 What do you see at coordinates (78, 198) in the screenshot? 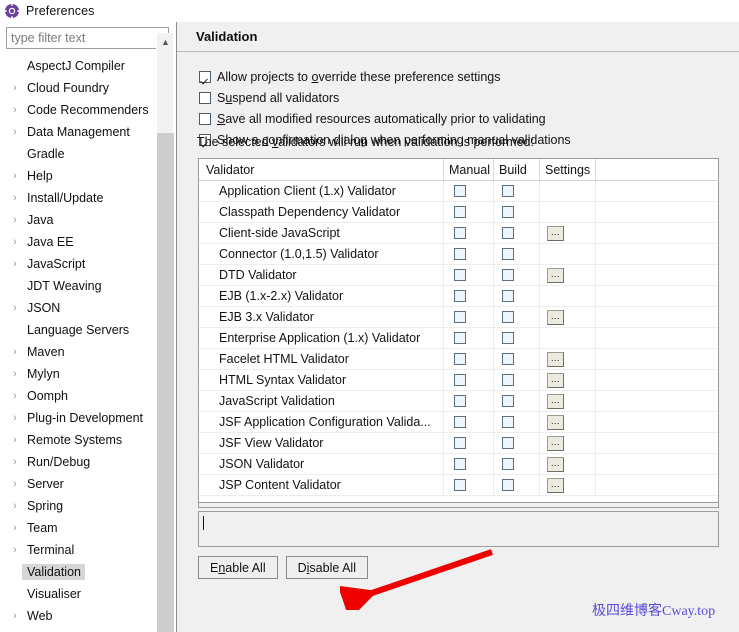
I see `sidebar-item-install-update: › Install/Update` at bounding box center [78, 198].